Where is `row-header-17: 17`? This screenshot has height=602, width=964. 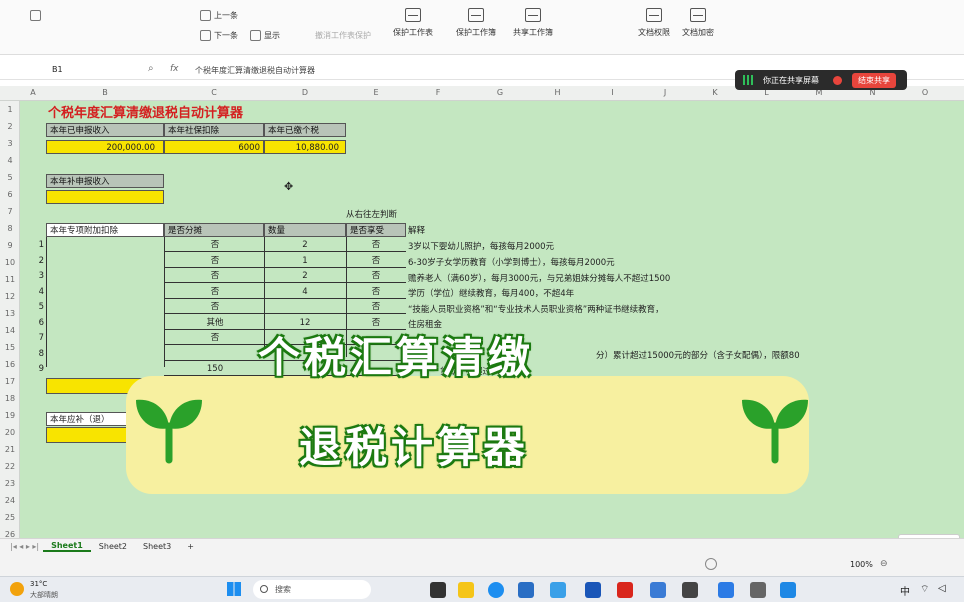
row-header-17: 17 is located at coordinates (10, 381).